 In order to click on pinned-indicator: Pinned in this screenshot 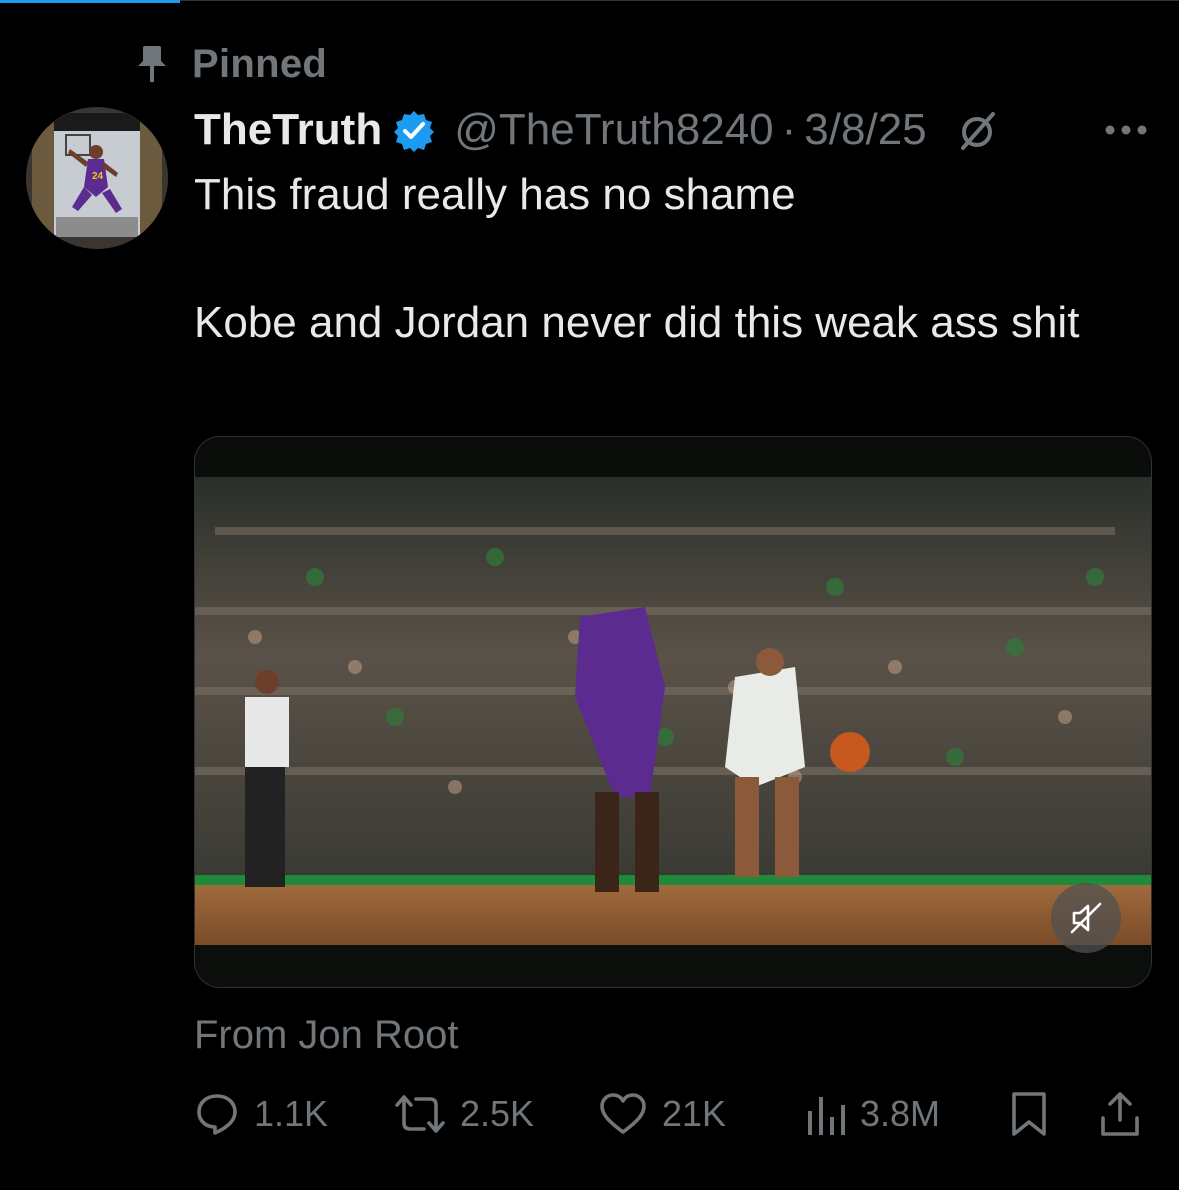, I will do `click(229, 64)`.